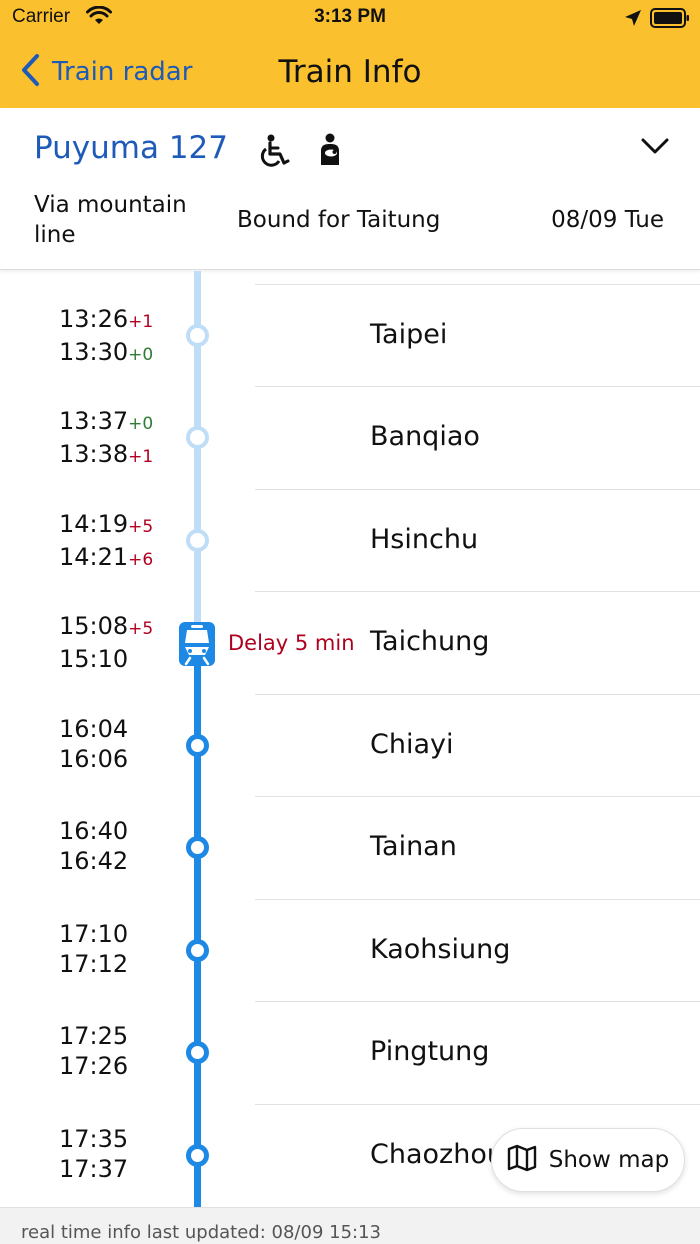 The image size is (700, 1244). I want to click on departure-time: 14:21, so click(94, 557).